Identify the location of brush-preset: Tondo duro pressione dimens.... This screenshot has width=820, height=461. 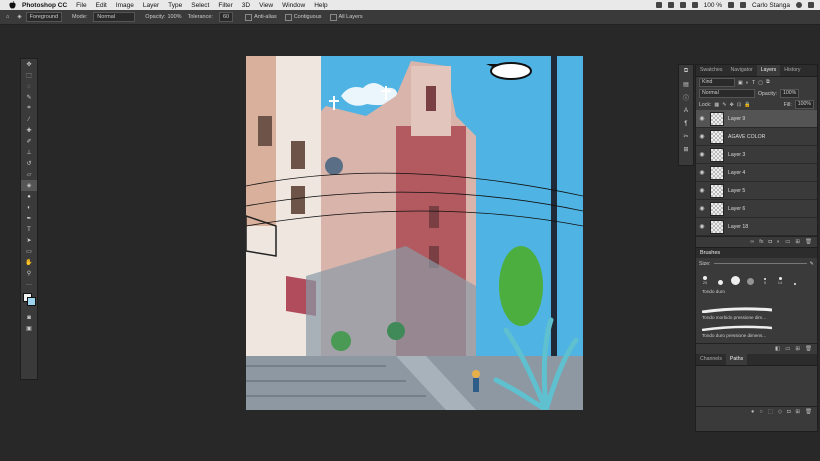
(756, 333).